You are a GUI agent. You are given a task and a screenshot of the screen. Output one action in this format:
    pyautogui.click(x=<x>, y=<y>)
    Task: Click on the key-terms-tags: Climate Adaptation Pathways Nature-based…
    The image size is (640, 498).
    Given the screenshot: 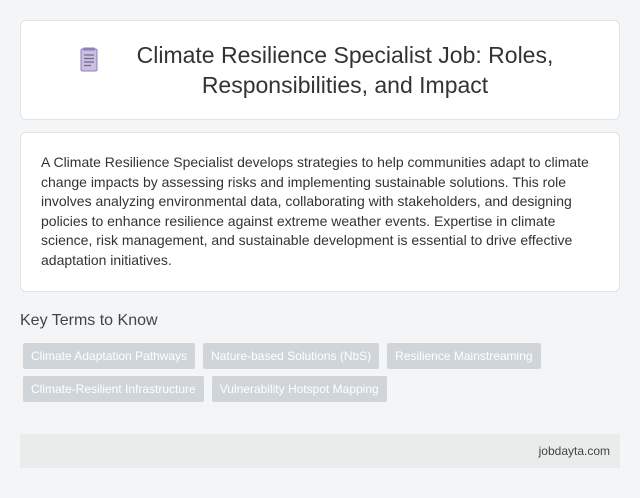 What is the action you would take?
    pyautogui.click(x=303, y=376)
    